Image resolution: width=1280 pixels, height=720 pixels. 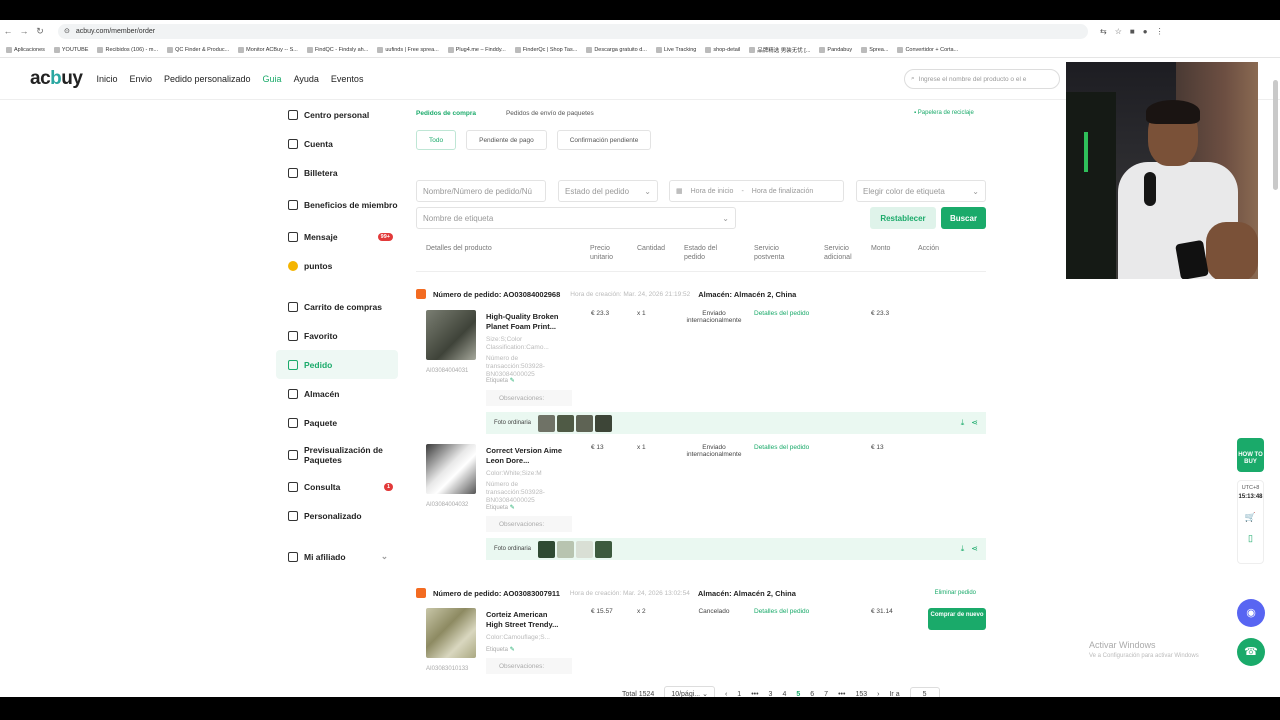 What do you see at coordinates (573, 31) in the screenshot?
I see `url-field: ⊙ acbuy.com/member/order` at bounding box center [573, 31].